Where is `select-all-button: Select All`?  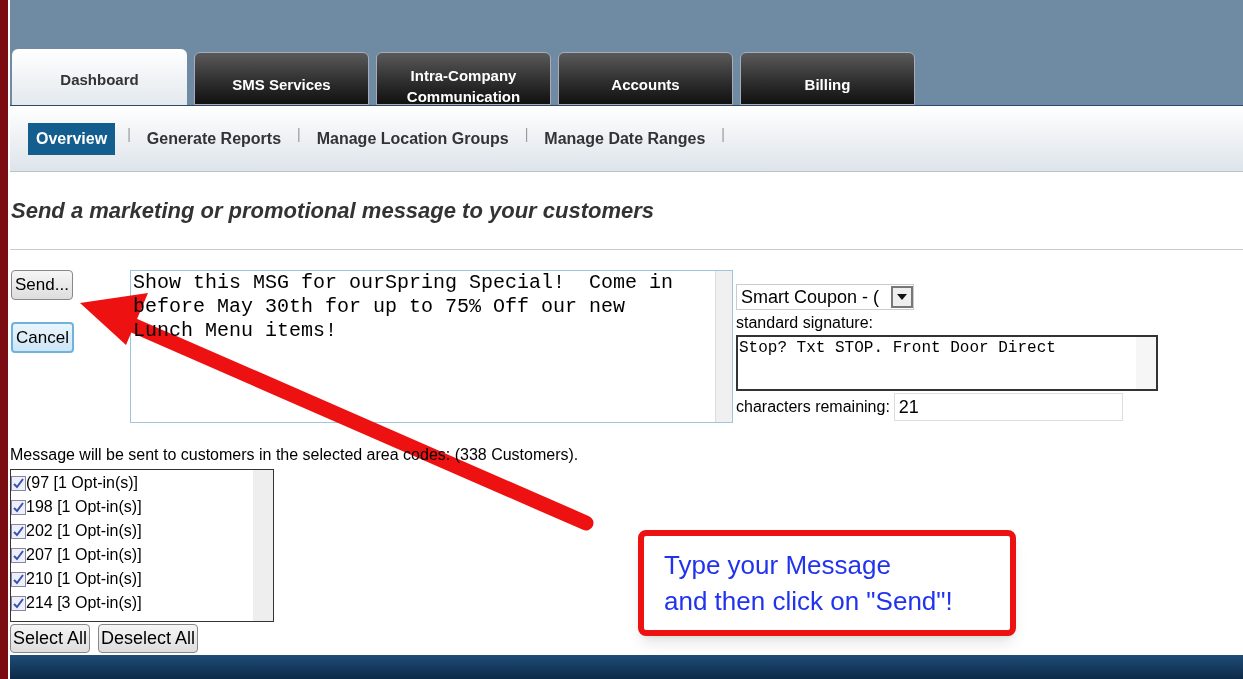 select-all-button: Select All is located at coordinates (50, 638).